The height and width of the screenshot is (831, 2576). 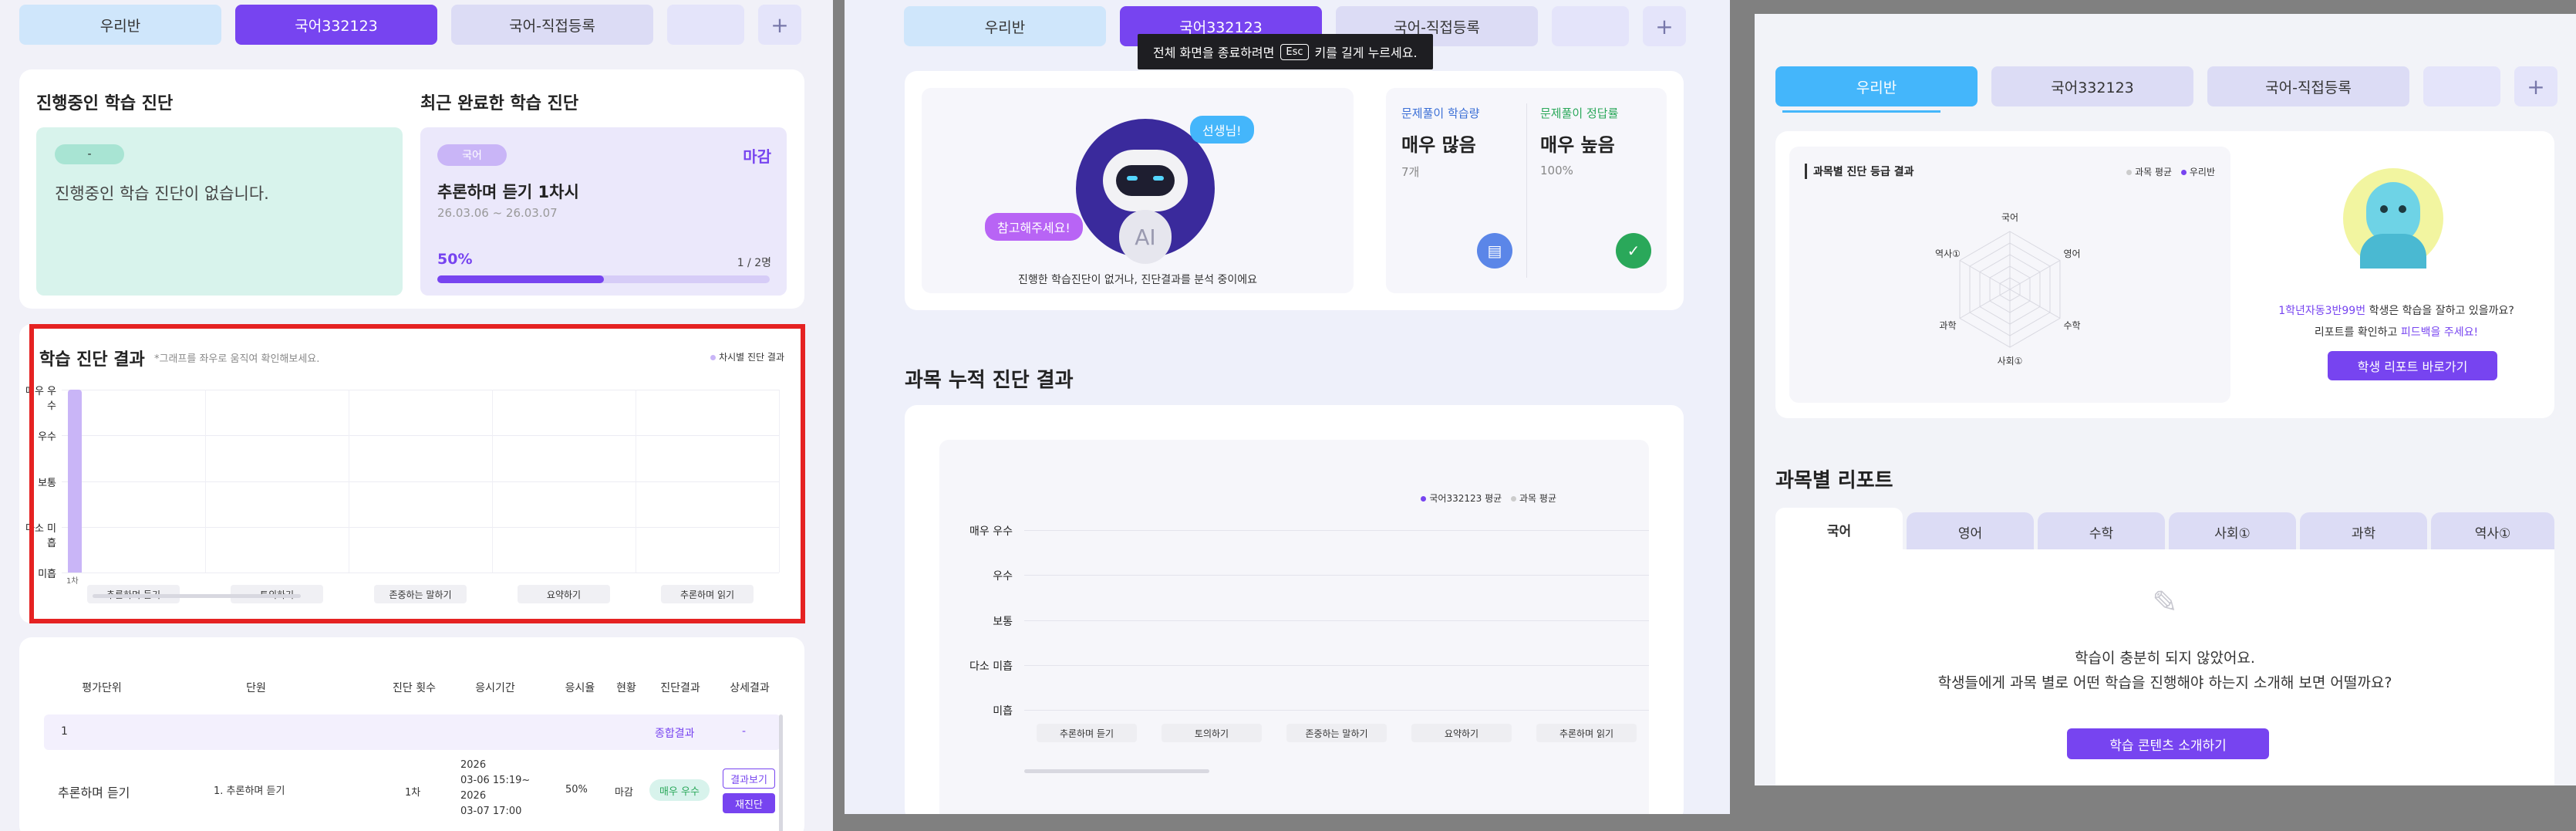 What do you see at coordinates (1839, 529) in the screenshot?
I see `subject-tab-korean: 국어` at bounding box center [1839, 529].